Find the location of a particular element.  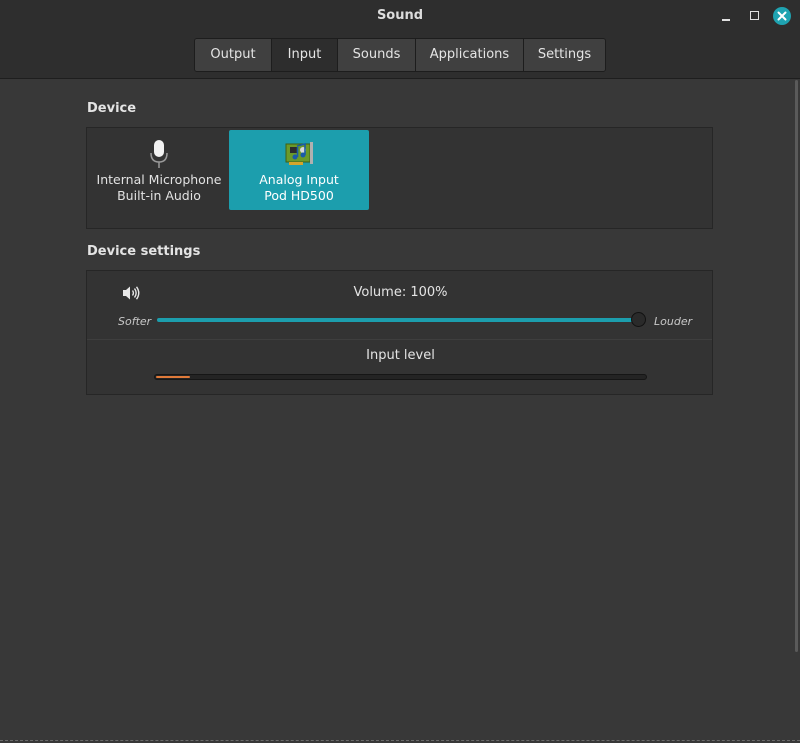

tab-output: Output is located at coordinates (233, 55).